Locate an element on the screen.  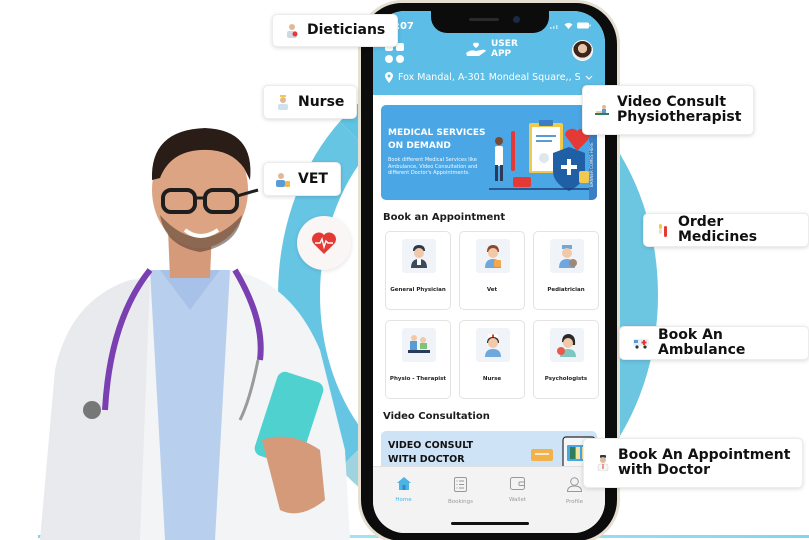
book-appointment-title: Book an Appointment is located at coordinates (444, 217).